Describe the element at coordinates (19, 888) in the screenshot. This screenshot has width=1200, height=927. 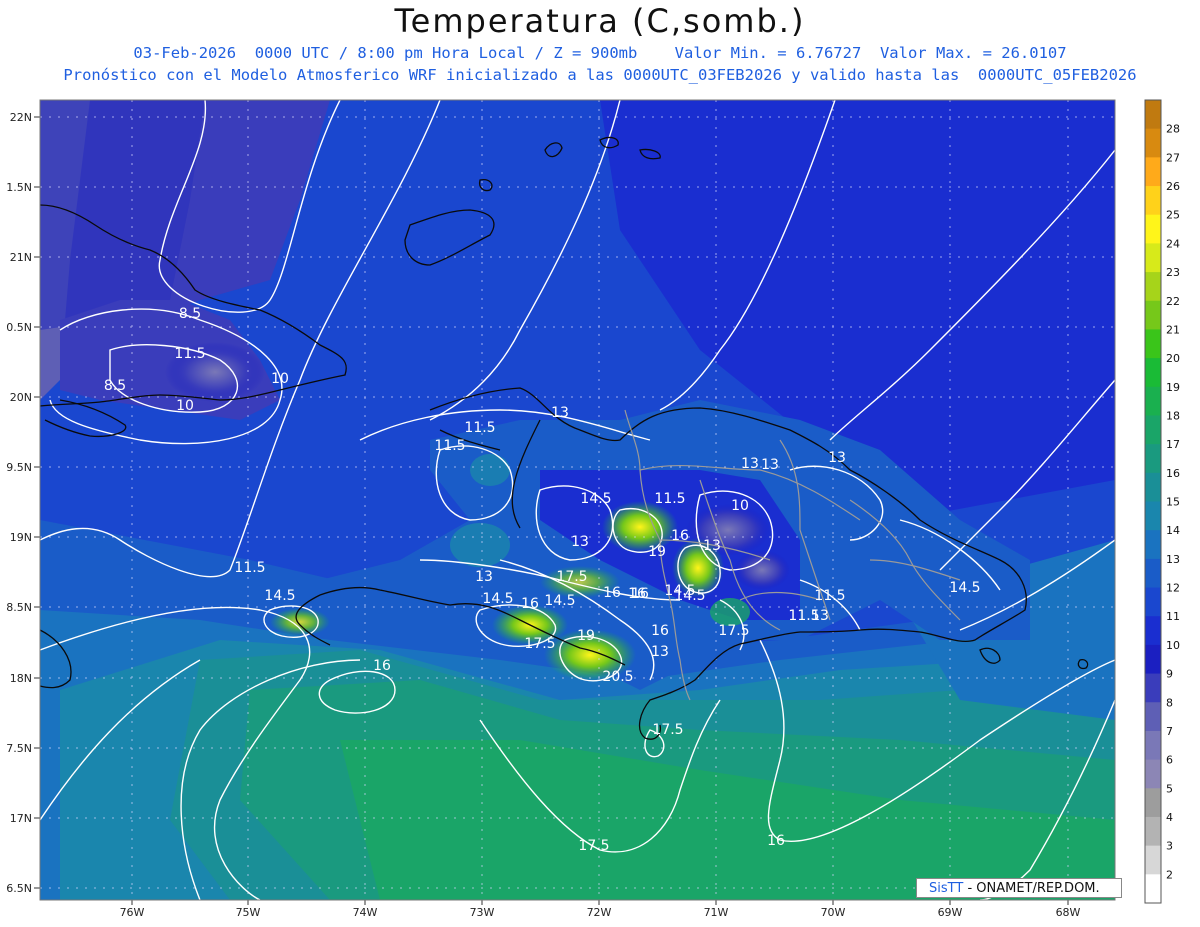
I see `lat-label: 6.5N` at that location.